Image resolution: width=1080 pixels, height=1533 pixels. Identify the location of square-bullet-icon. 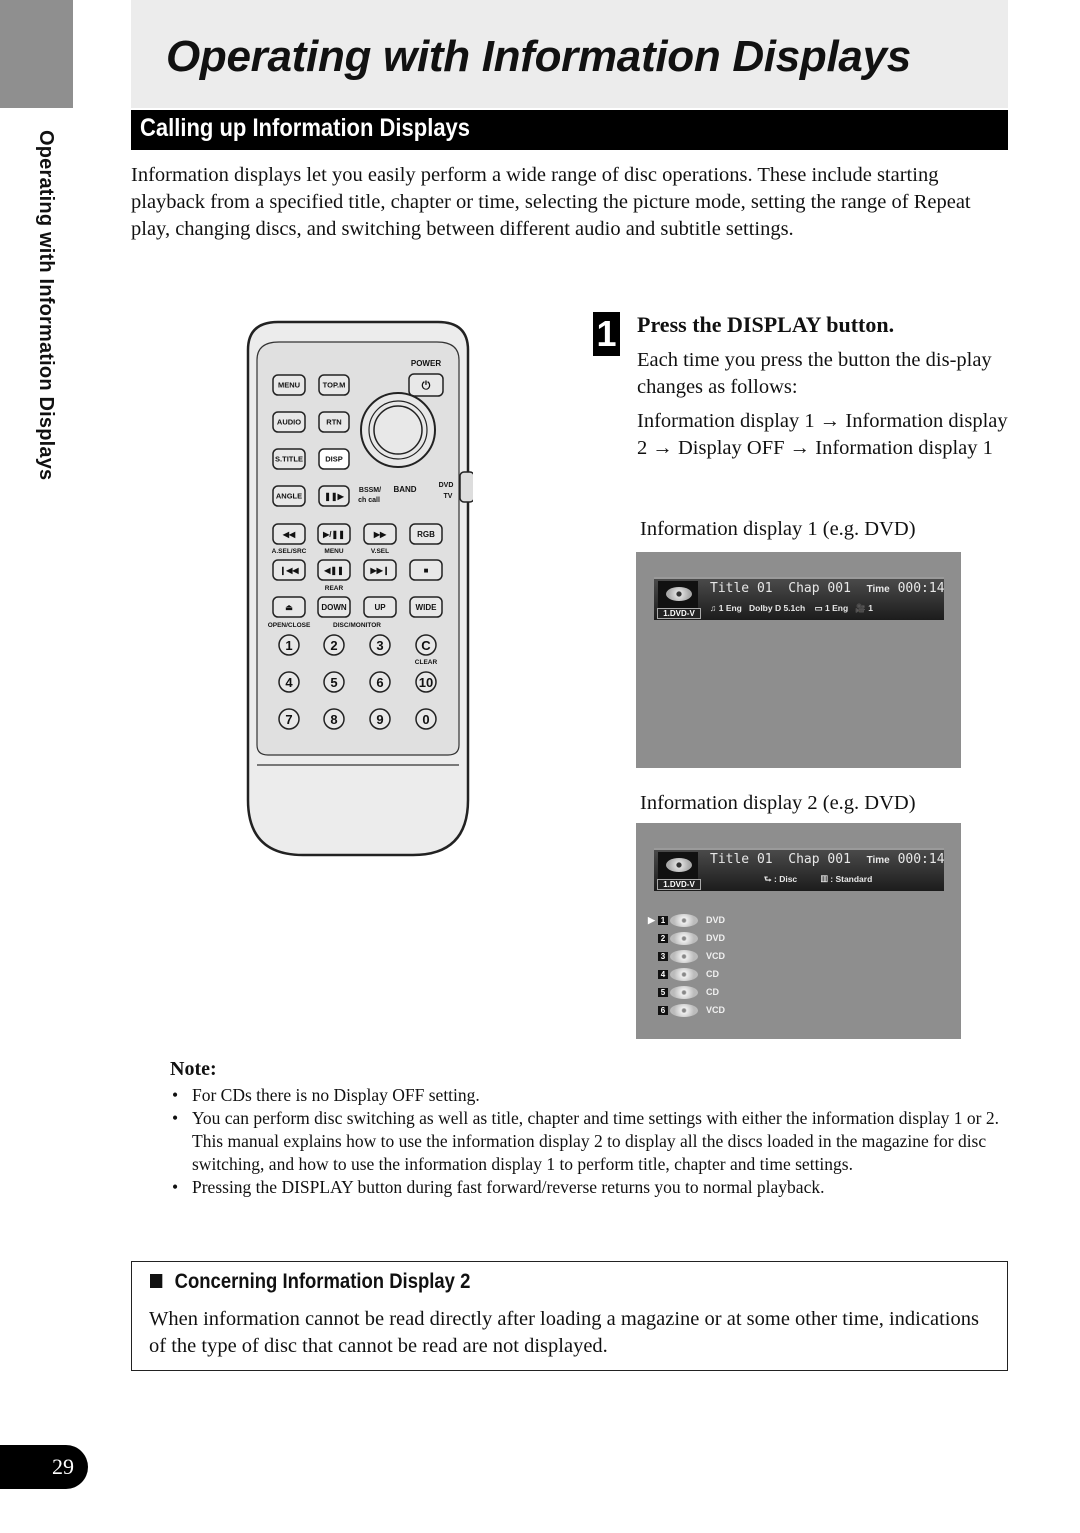
(156, 1281).